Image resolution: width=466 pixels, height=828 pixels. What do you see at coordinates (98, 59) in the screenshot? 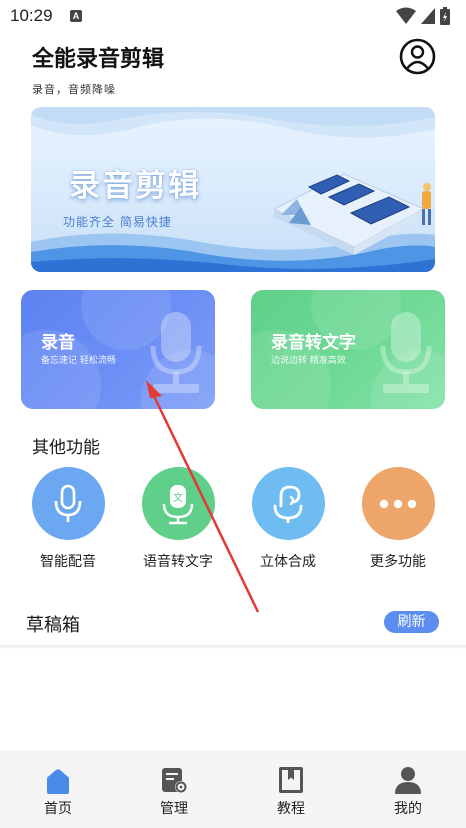
I see `app-title: 全能录音剪辑` at bounding box center [98, 59].